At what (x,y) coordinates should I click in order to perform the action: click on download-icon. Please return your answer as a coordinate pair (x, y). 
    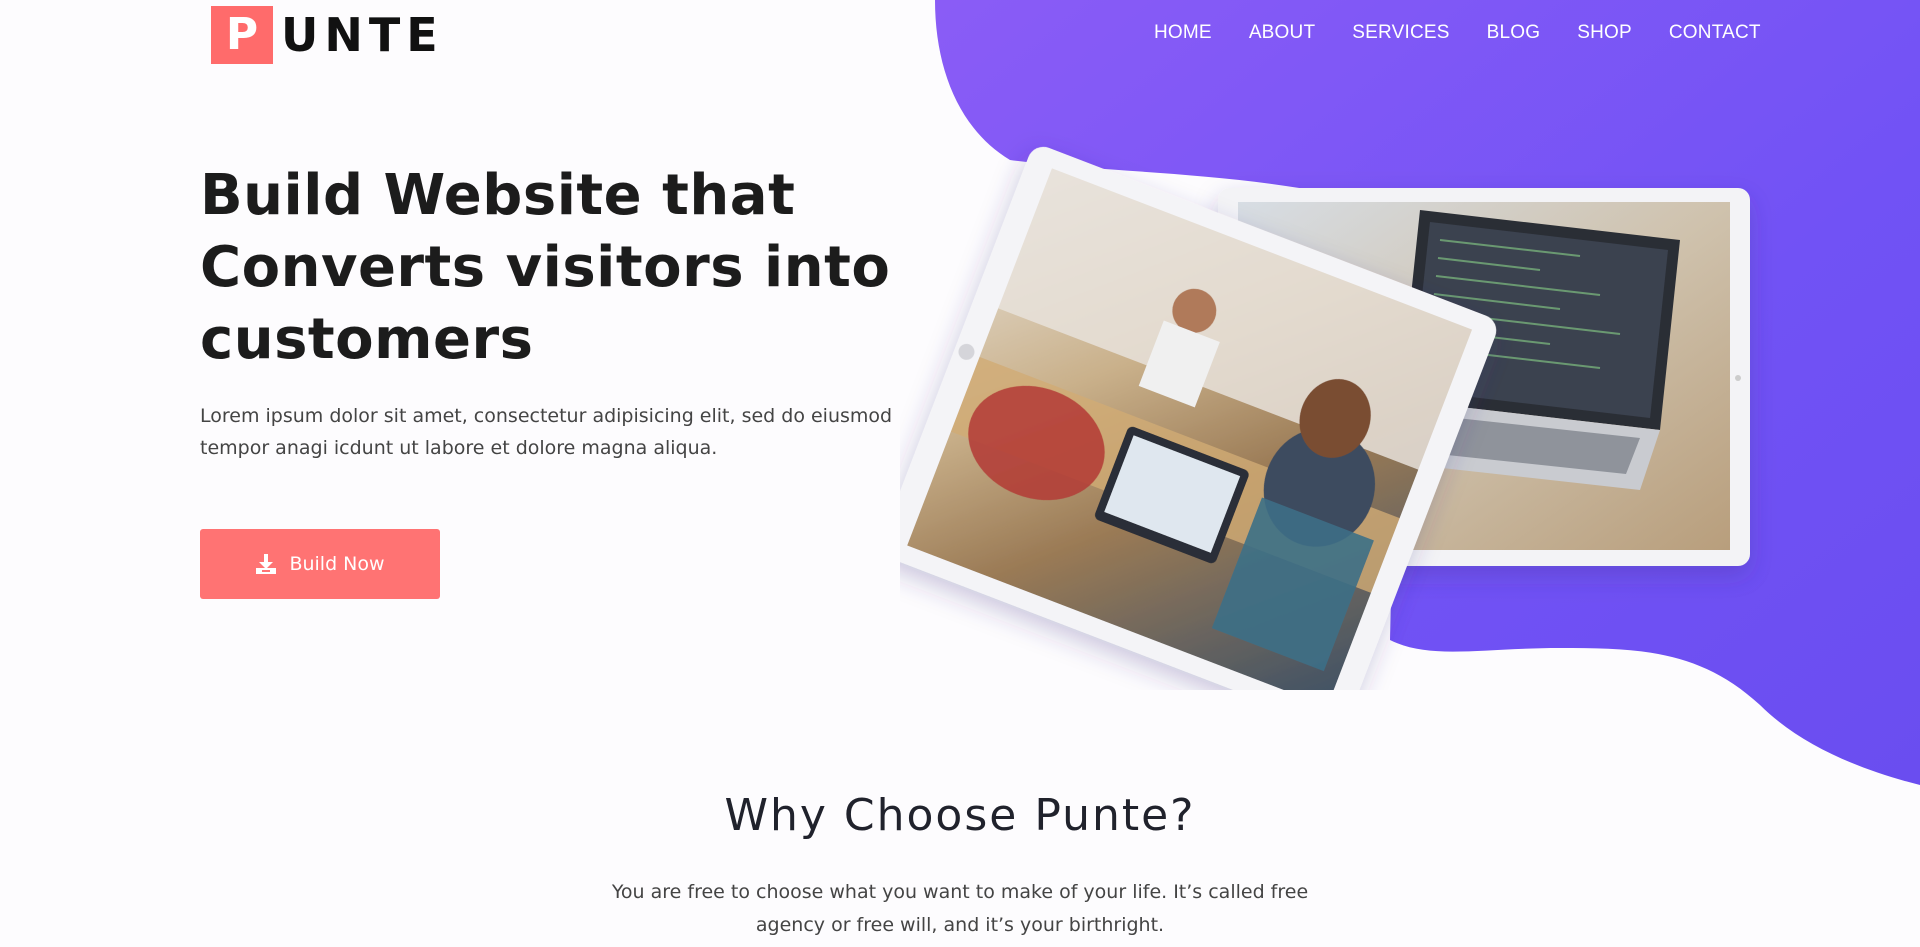
    Looking at the image, I should click on (266, 564).